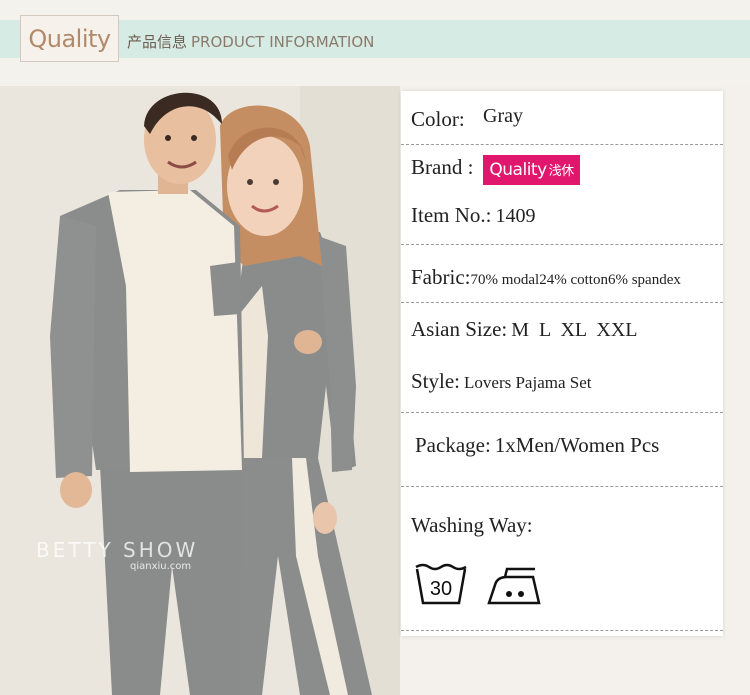 This screenshot has width=750, height=695. I want to click on fabric-line: Fabric:70% modal24% cotton6% spandex, so click(546, 277).